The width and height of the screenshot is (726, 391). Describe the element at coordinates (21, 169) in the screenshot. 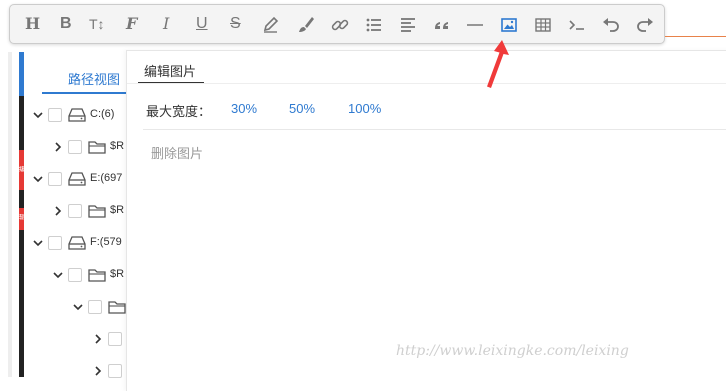

I see `sidebar-strip-char: 编` at that location.